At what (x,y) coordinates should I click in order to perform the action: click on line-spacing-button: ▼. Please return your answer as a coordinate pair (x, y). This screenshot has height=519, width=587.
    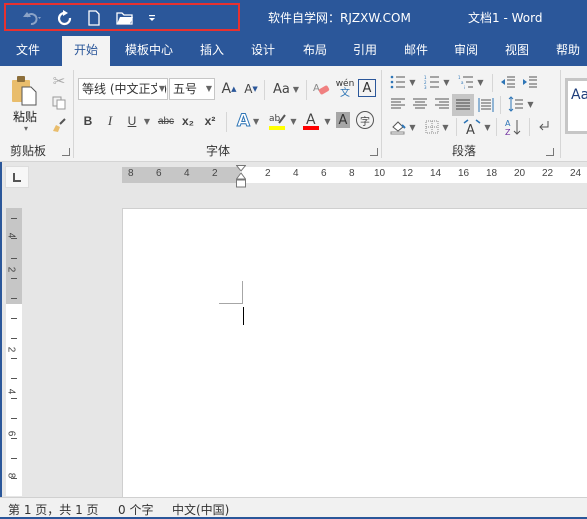
    Looking at the image, I should click on (521, 104).